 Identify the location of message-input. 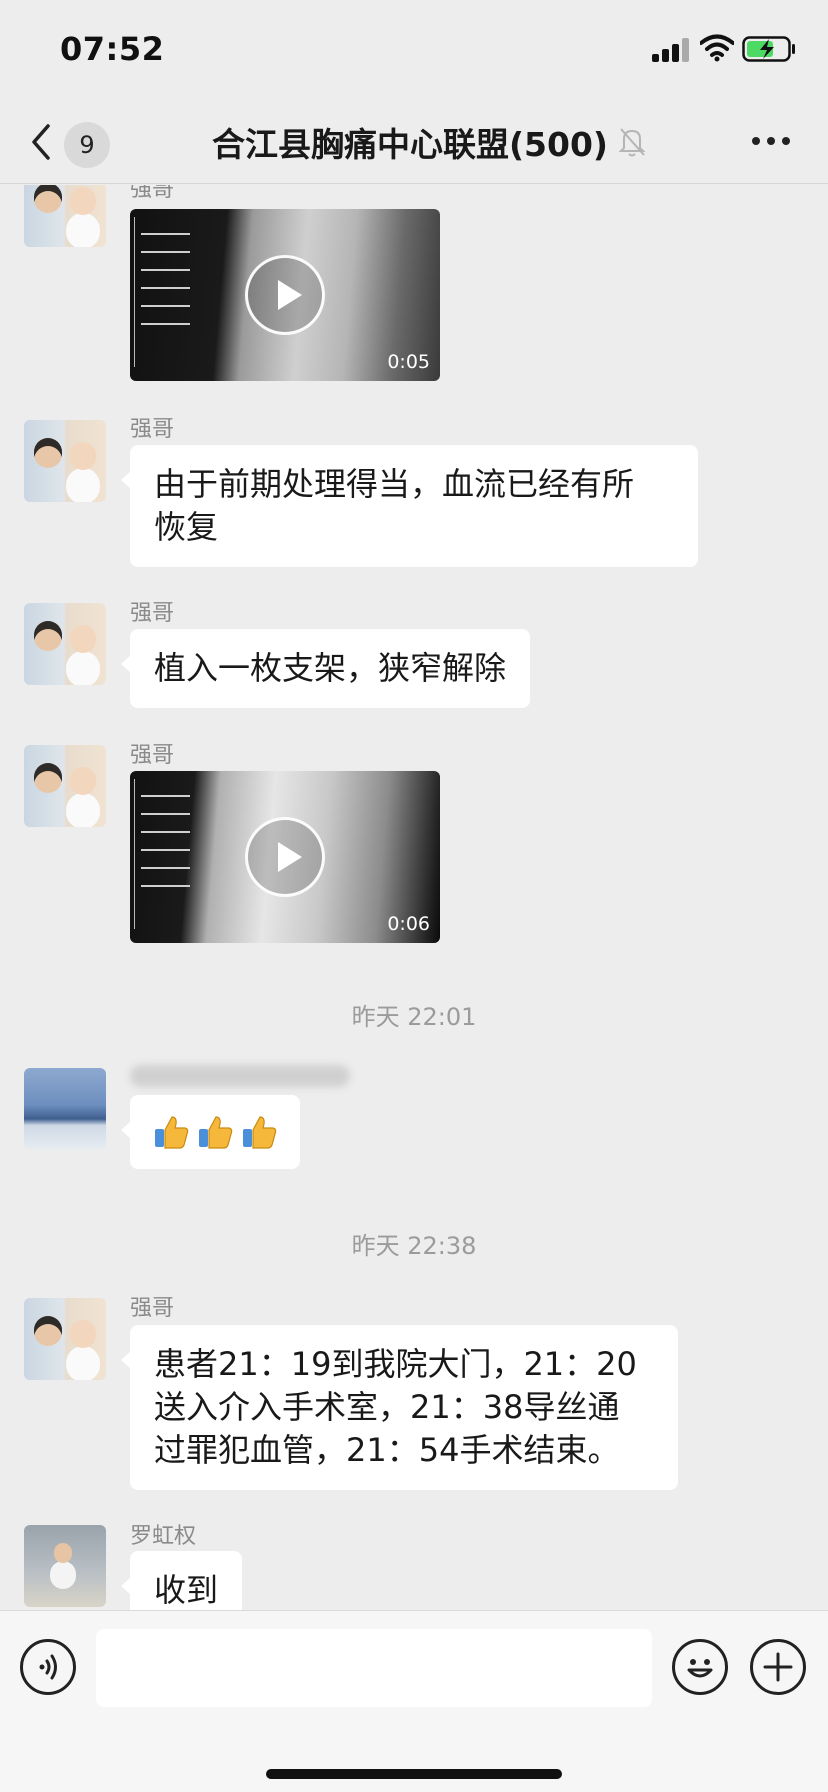
(374, 1668).